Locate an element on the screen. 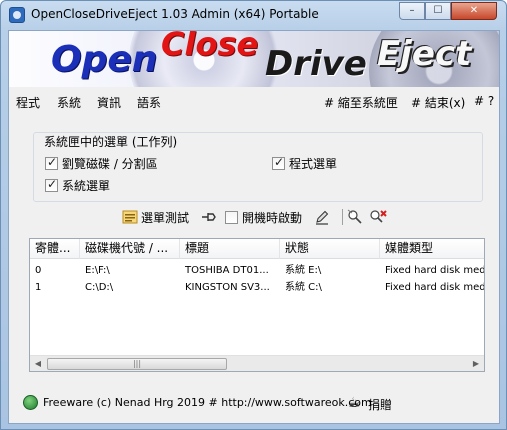 The height and width of the screenshot is (430, 507). app-icon is located at coordinates (17, 15).